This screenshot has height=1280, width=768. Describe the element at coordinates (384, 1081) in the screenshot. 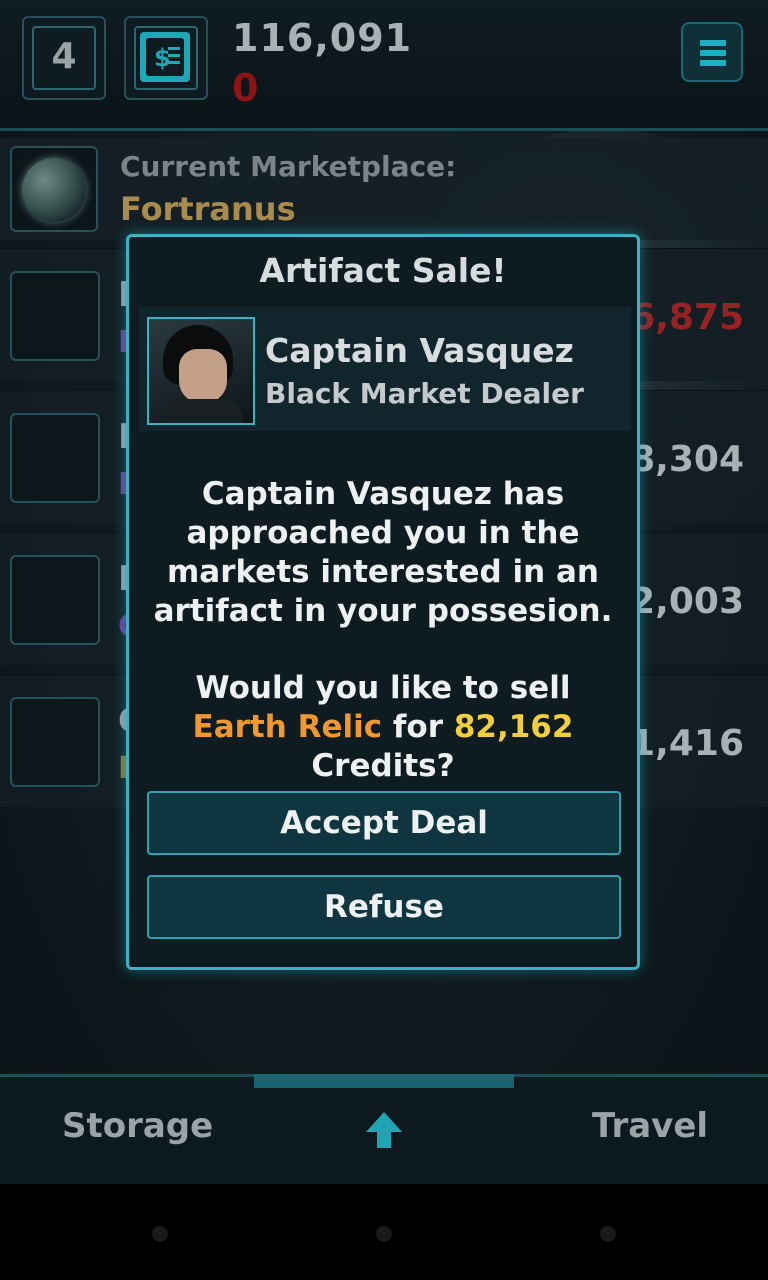

I see `active-tab-indicator` at that location.